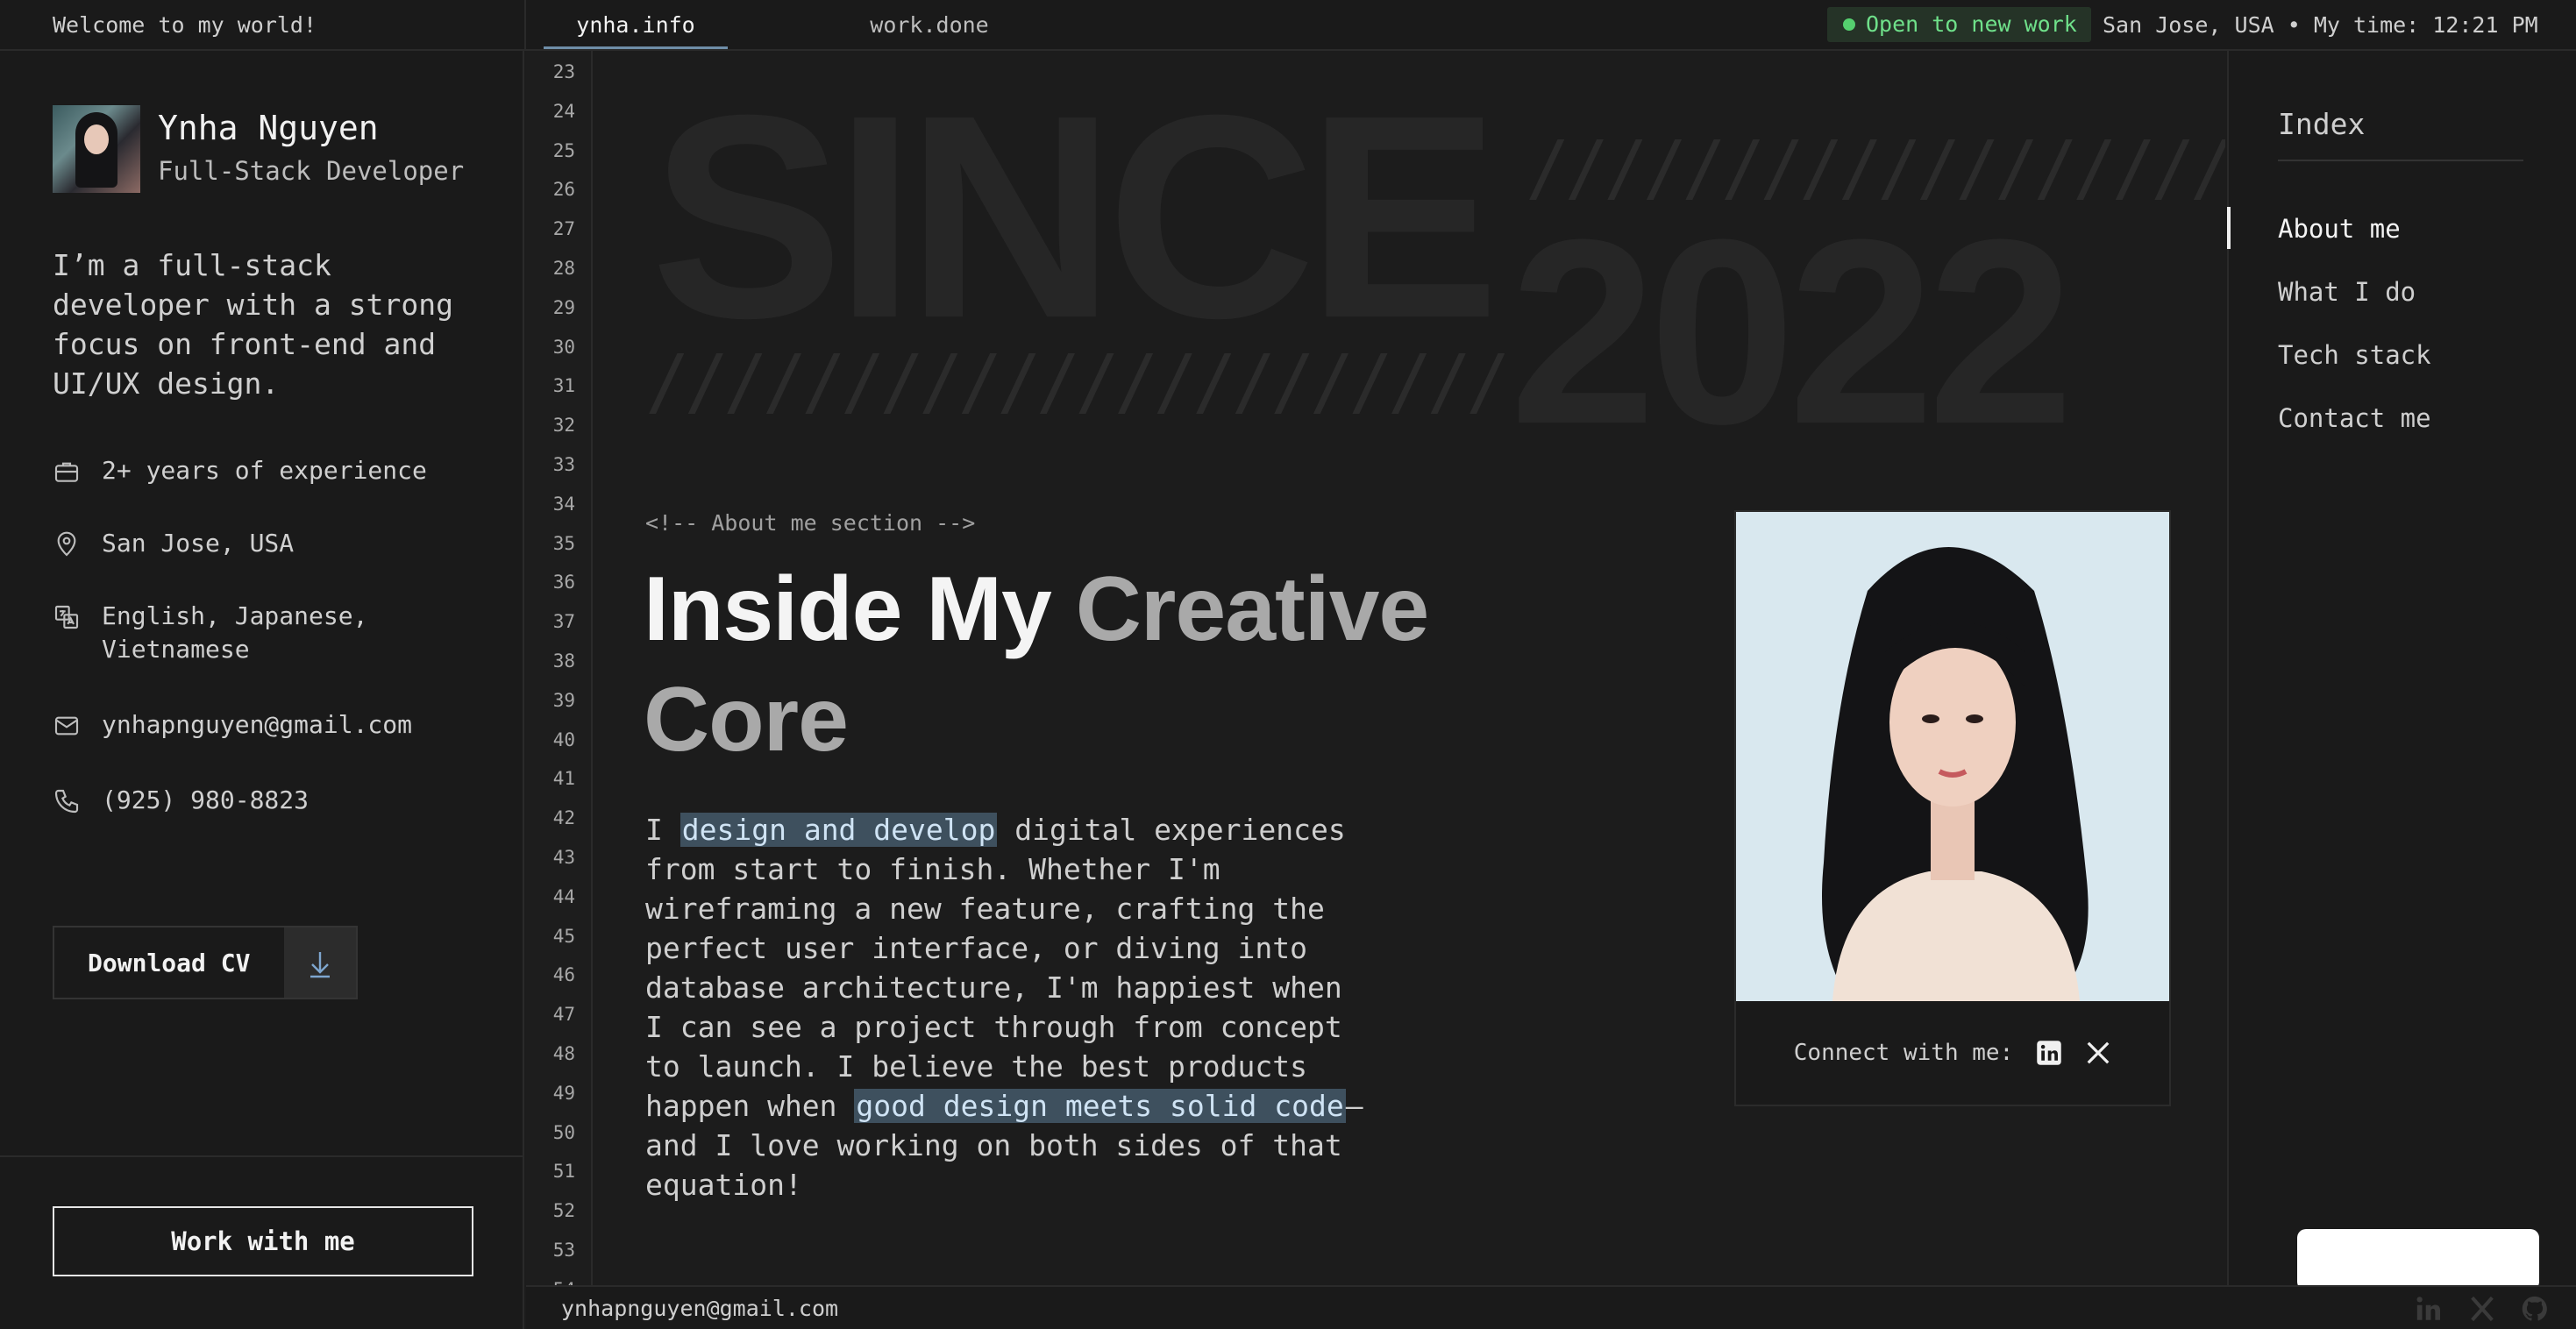 The width and height of the screenshot is (2576, 1329). I want to click on line-number: 47, so click(563, 1015).